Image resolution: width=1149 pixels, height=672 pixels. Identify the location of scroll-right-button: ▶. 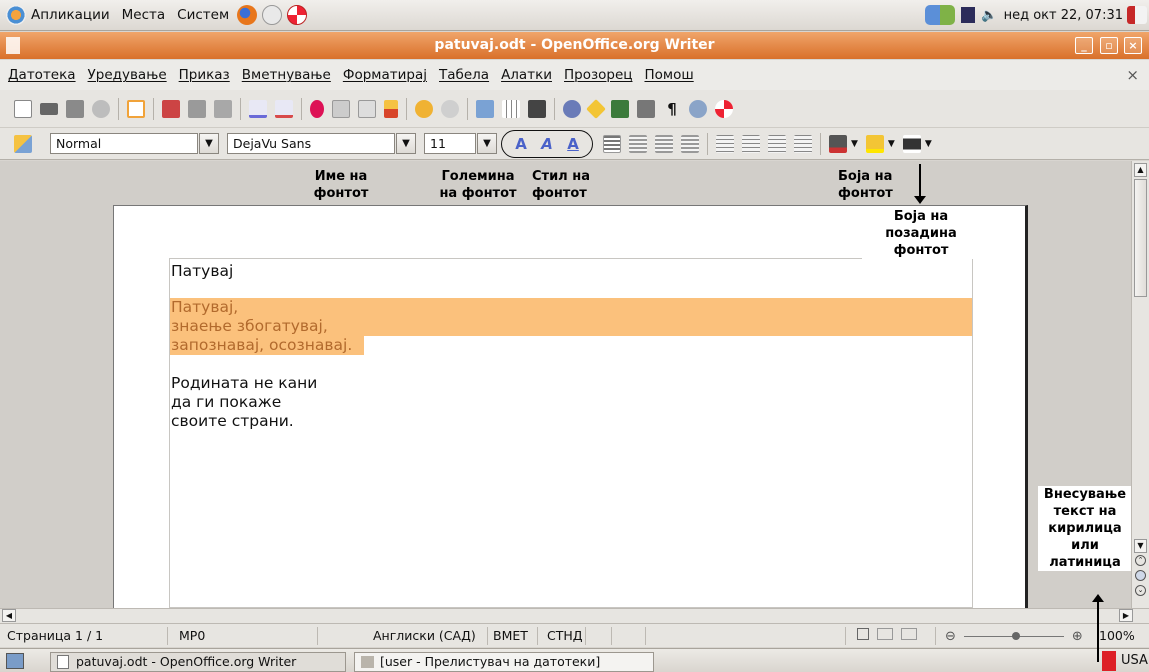
(1126, 615).